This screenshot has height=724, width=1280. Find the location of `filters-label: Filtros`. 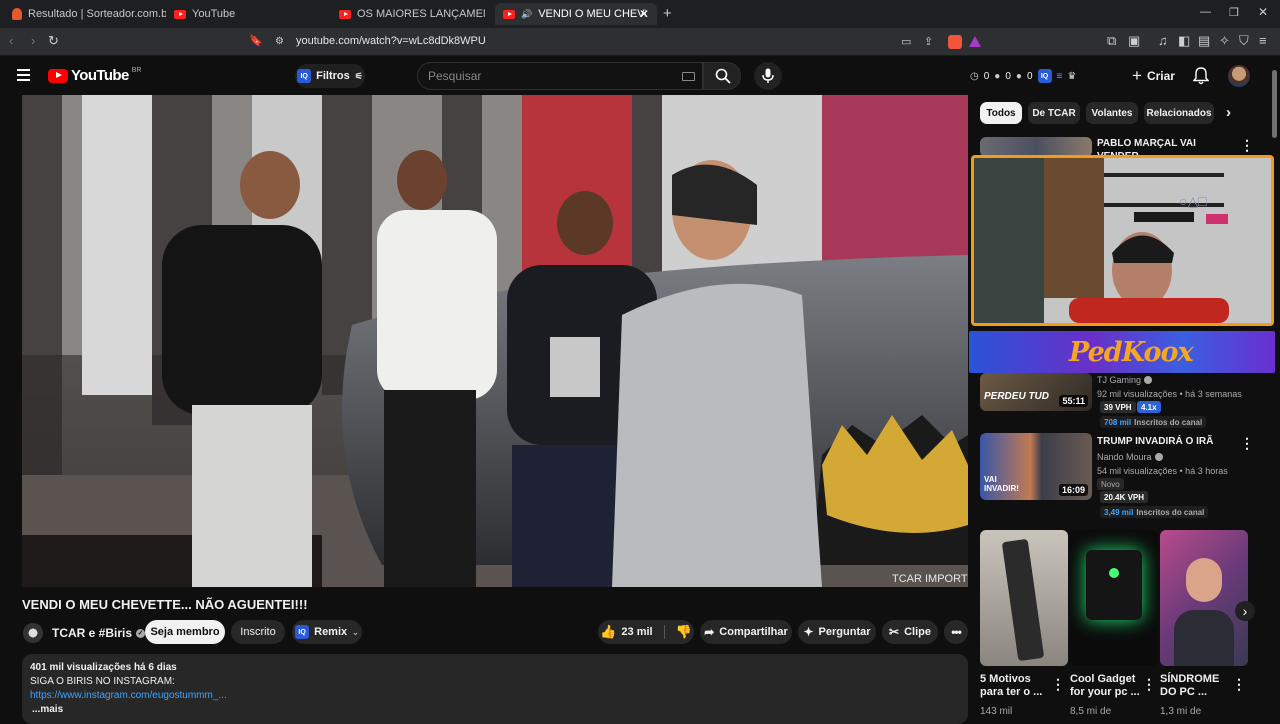

filters-label: Filtros is located at coordinates (333, 76).